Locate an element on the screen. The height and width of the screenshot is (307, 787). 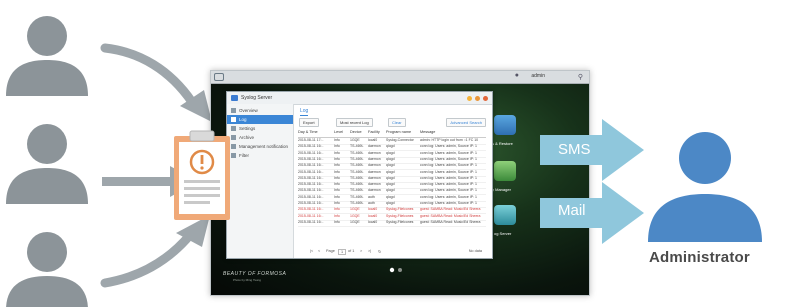
window-title: Syslog Server is located at coordinates (257, 98).